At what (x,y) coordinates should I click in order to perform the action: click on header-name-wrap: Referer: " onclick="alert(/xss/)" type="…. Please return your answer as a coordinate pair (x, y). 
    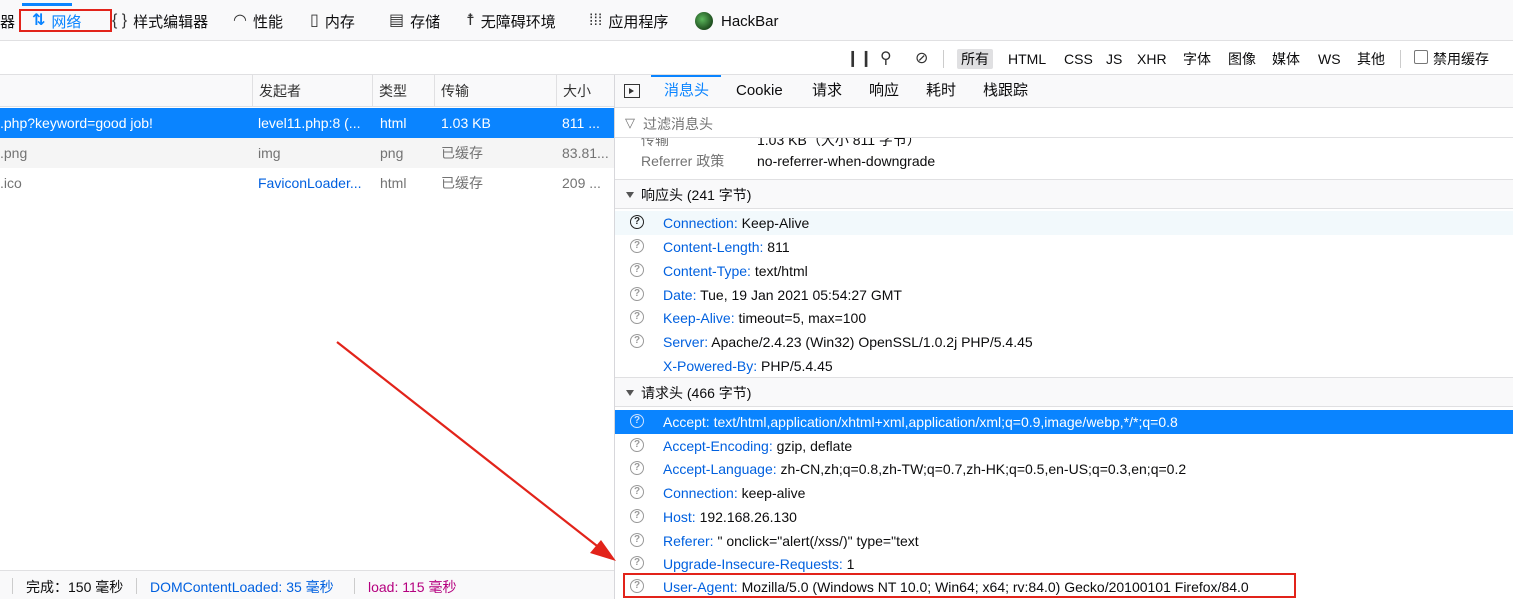
    Looking at the image, I should click on (791, 541).